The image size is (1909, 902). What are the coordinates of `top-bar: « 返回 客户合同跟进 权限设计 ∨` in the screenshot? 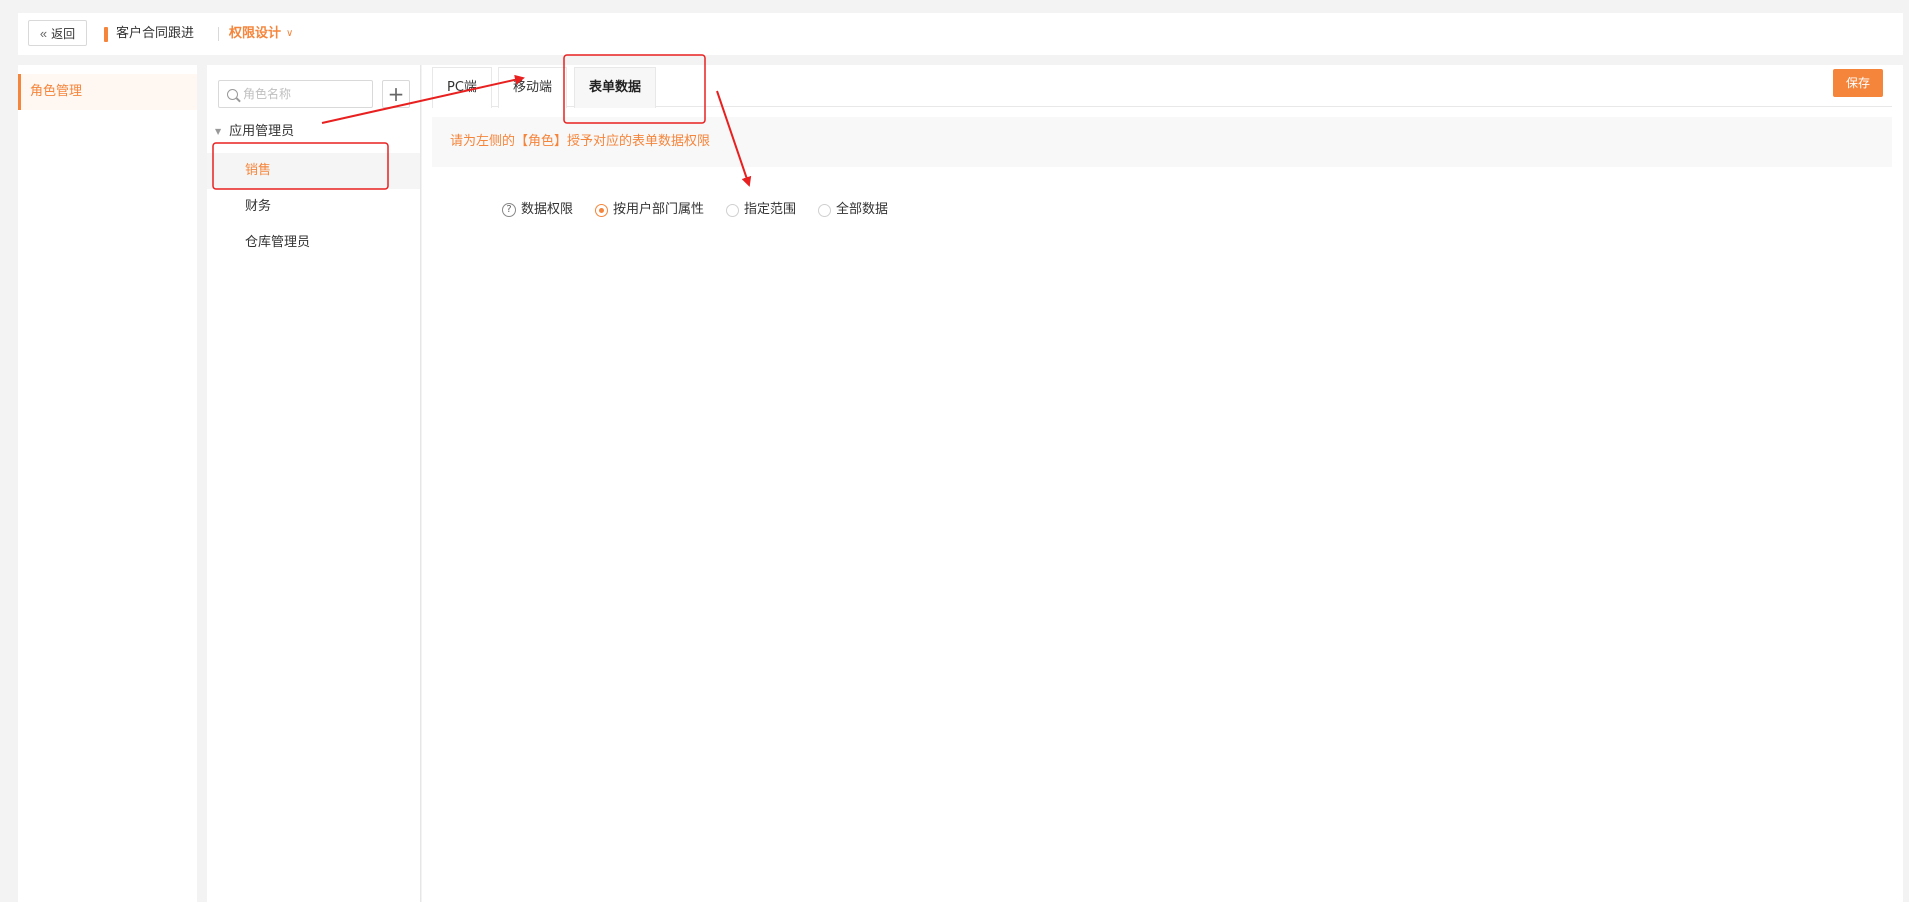 It's located at (960, 34).